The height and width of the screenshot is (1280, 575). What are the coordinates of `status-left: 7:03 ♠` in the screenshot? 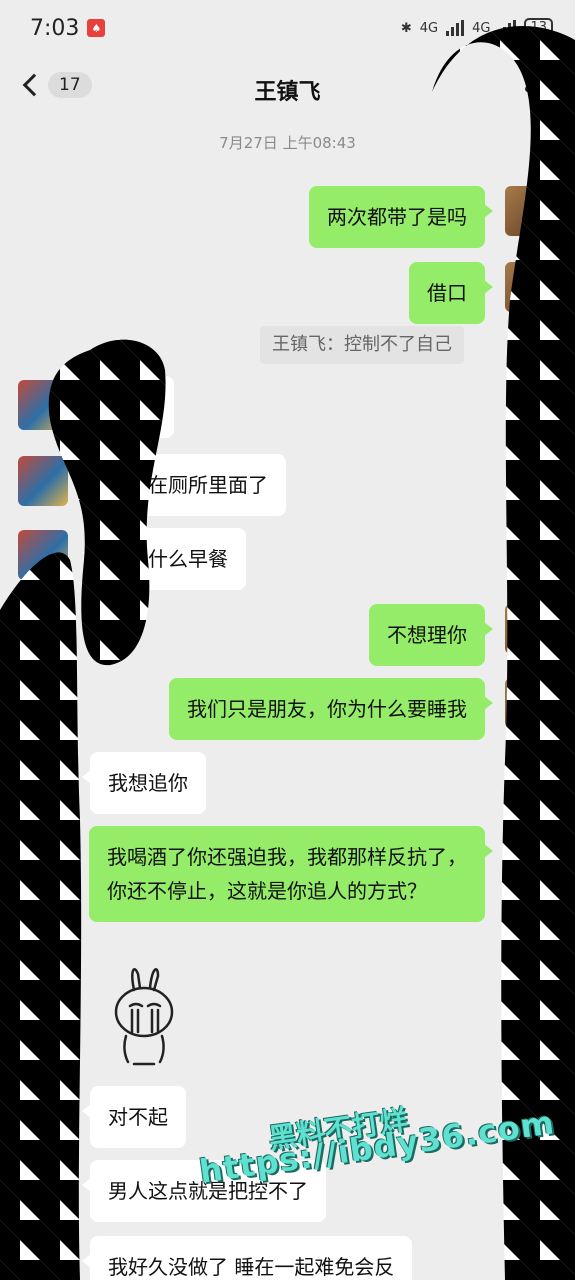 It's located at (68, 28).